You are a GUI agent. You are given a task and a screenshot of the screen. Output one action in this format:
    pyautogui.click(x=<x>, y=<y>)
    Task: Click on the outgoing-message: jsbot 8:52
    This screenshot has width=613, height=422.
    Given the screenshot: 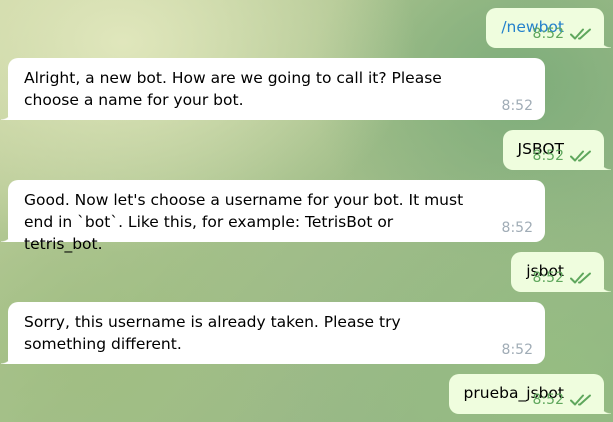 What is the action you would take?
    pyautogui.click(x=561, y=272)
    